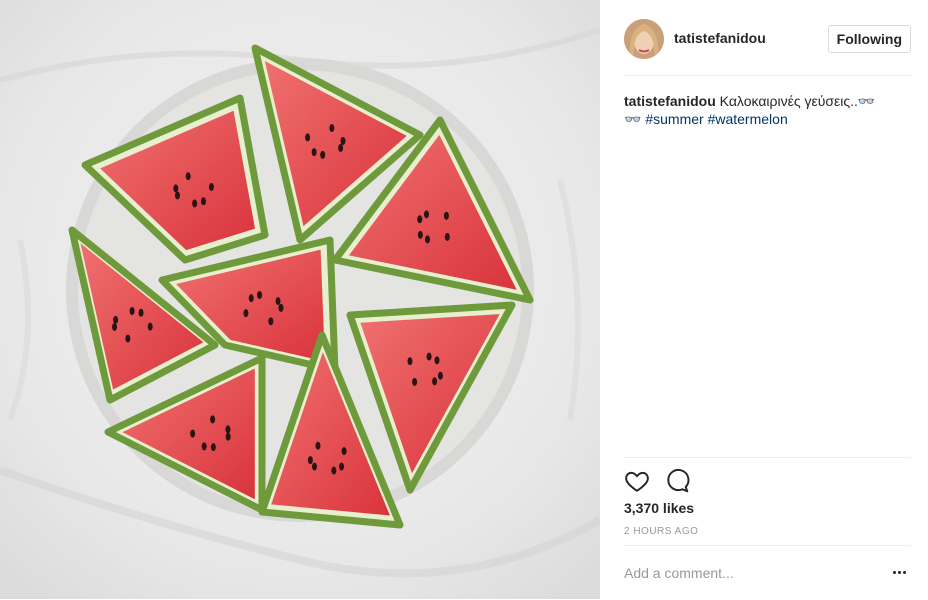 The image size is (928, 600). What do you see at coordinates (786, 101) in the screenshot?
I see `caption-text: Καλοκαιρινές γεύσεις..` at bounding box center [786, 101].